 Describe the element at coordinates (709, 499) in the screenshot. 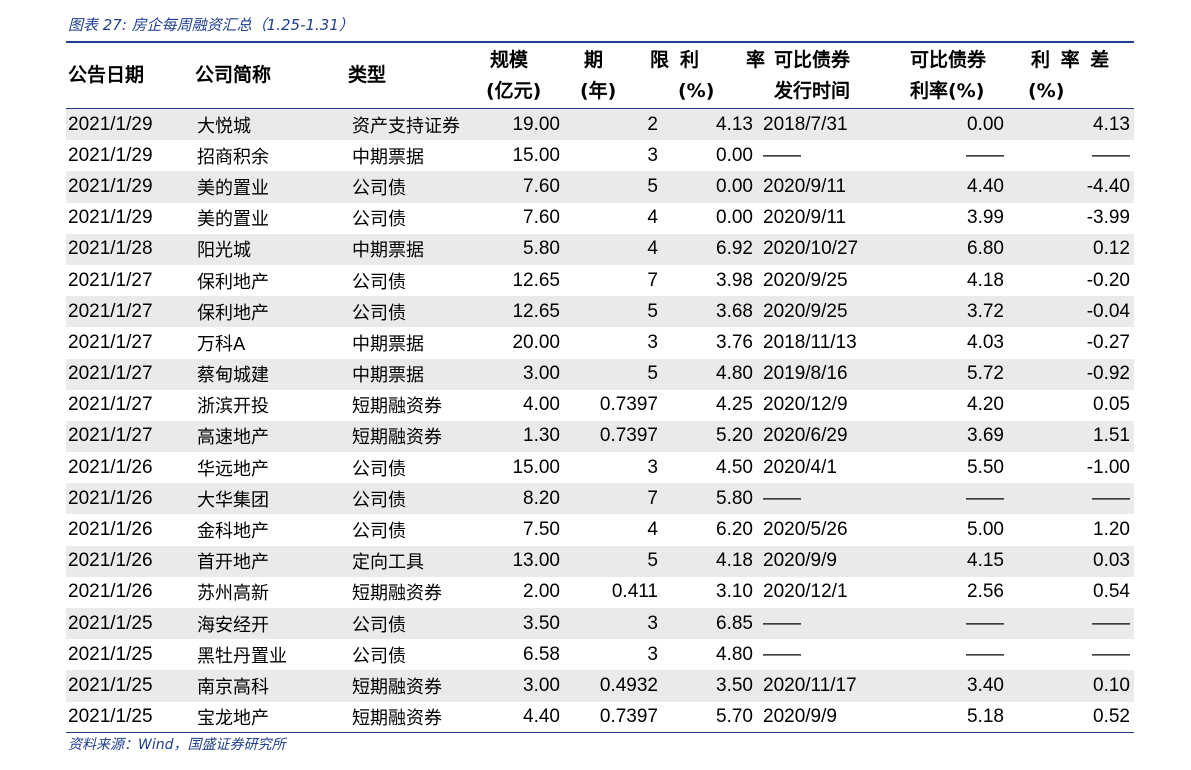

I see `cell-rate: 5.80` at that location.